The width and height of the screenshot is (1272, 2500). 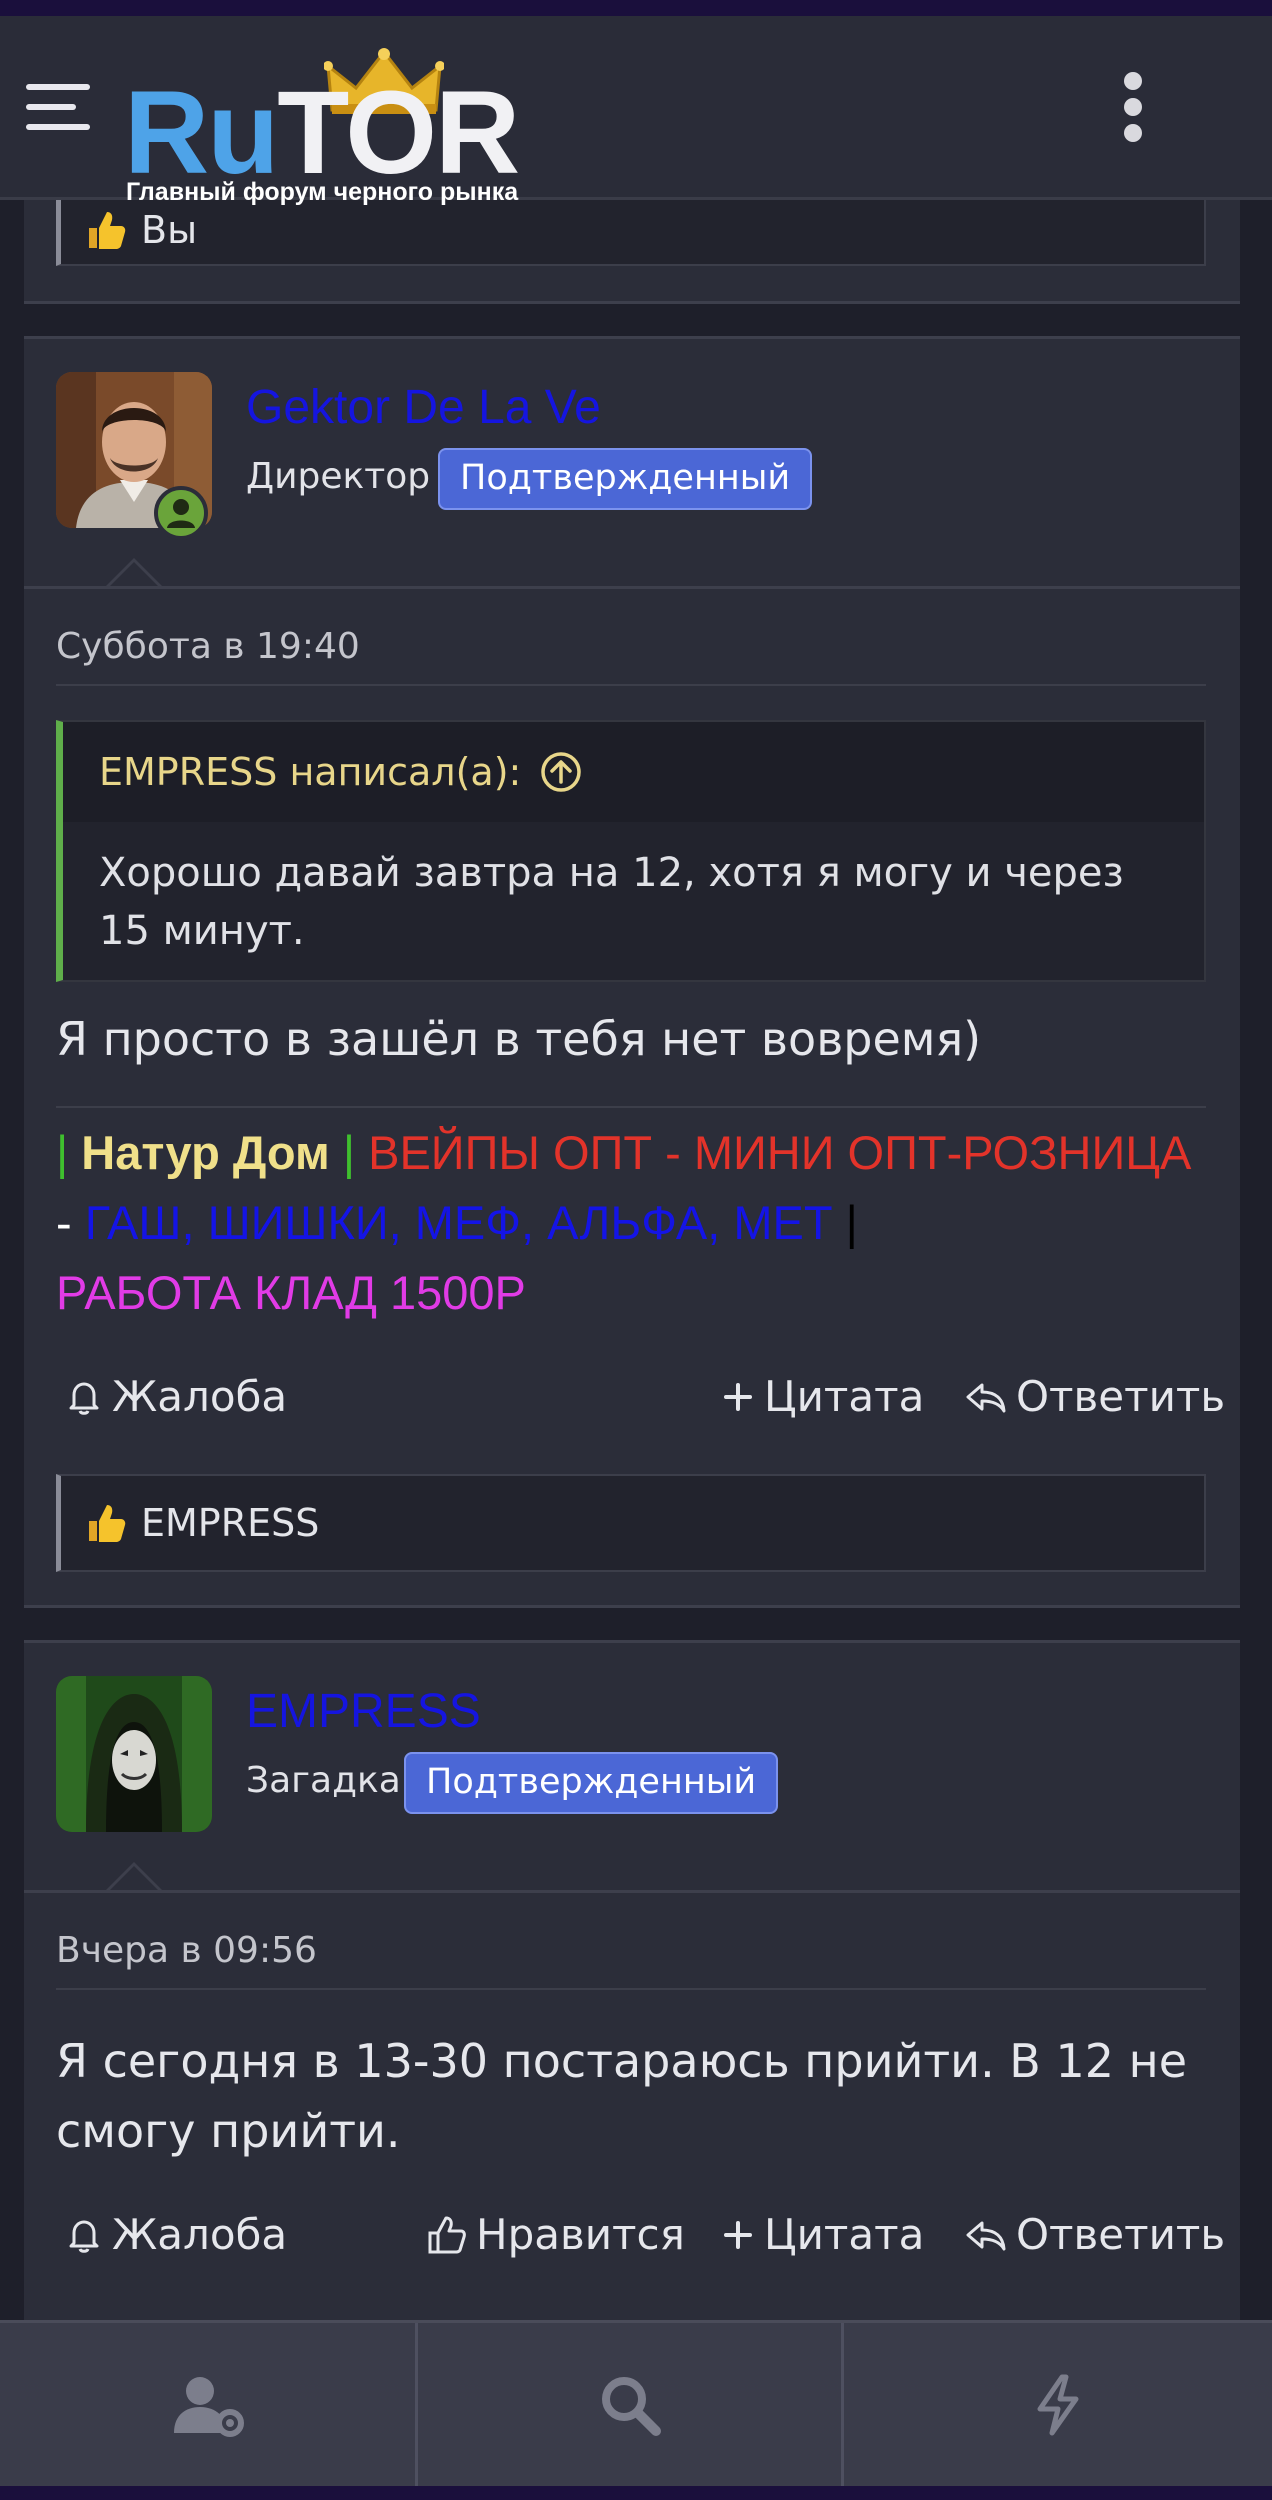 What do you see at coordinates (631, 1523) in the screenshot?
I see `reaction-bar: EMPRESS` at bounding box center [631, 1523].